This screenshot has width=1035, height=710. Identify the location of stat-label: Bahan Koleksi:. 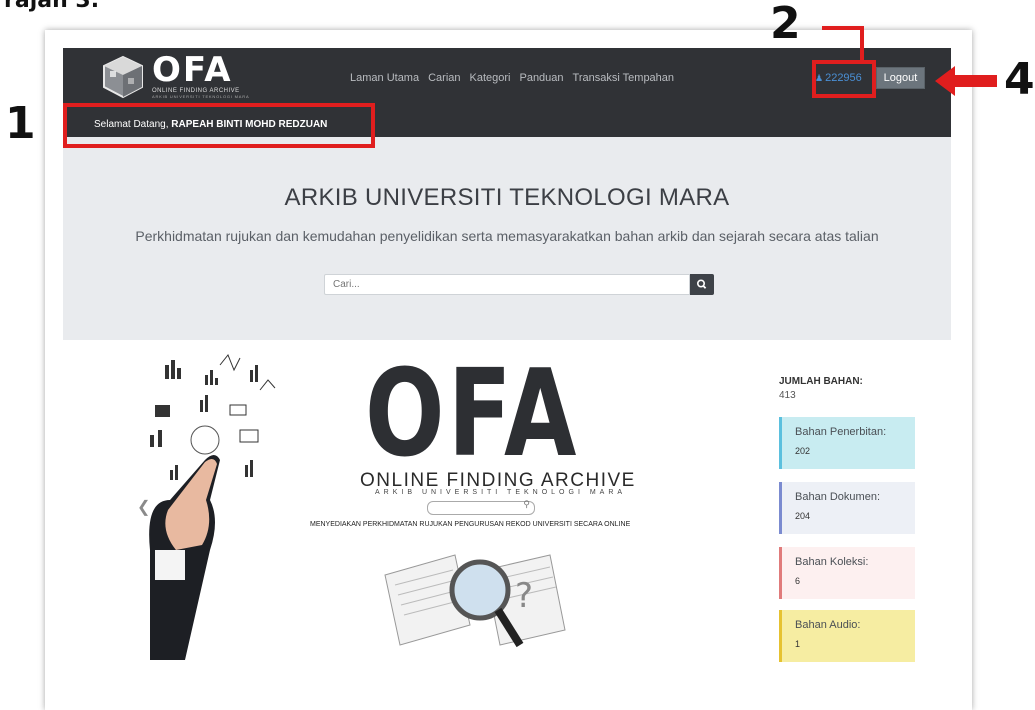
(832, 562).